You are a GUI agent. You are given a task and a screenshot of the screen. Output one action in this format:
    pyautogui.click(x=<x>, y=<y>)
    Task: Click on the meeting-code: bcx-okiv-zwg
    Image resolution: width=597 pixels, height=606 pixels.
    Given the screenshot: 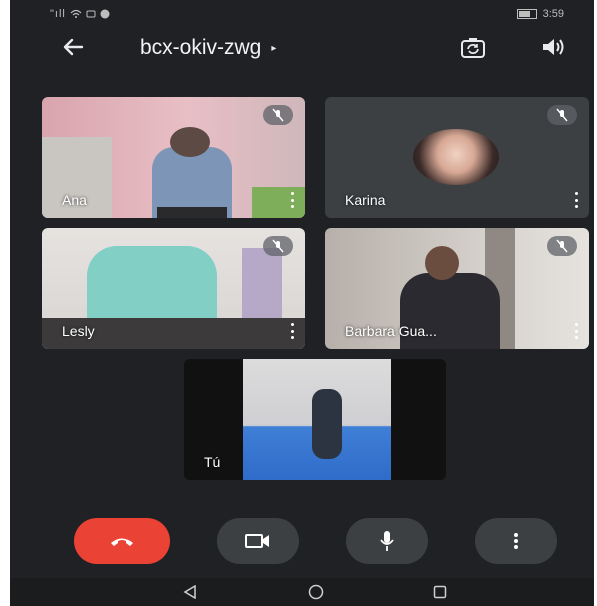 What is the action you would take?
    pyautogui.click(x=201, y=47)
    